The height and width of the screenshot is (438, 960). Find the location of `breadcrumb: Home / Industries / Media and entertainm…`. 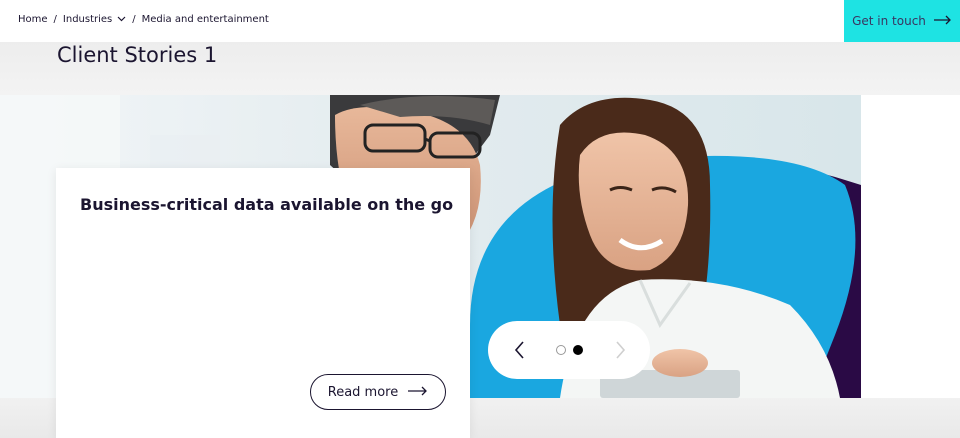

breadcrumb: Home / Industries / Media and entertainm… is located at coordinates (143, 19).